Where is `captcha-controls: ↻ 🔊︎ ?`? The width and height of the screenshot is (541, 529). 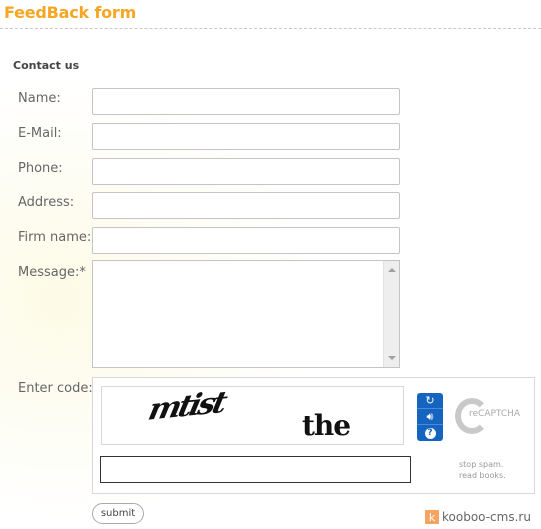 captcha-controls: ↻ 🔊︎ ? is located at coordinates (430, 417).